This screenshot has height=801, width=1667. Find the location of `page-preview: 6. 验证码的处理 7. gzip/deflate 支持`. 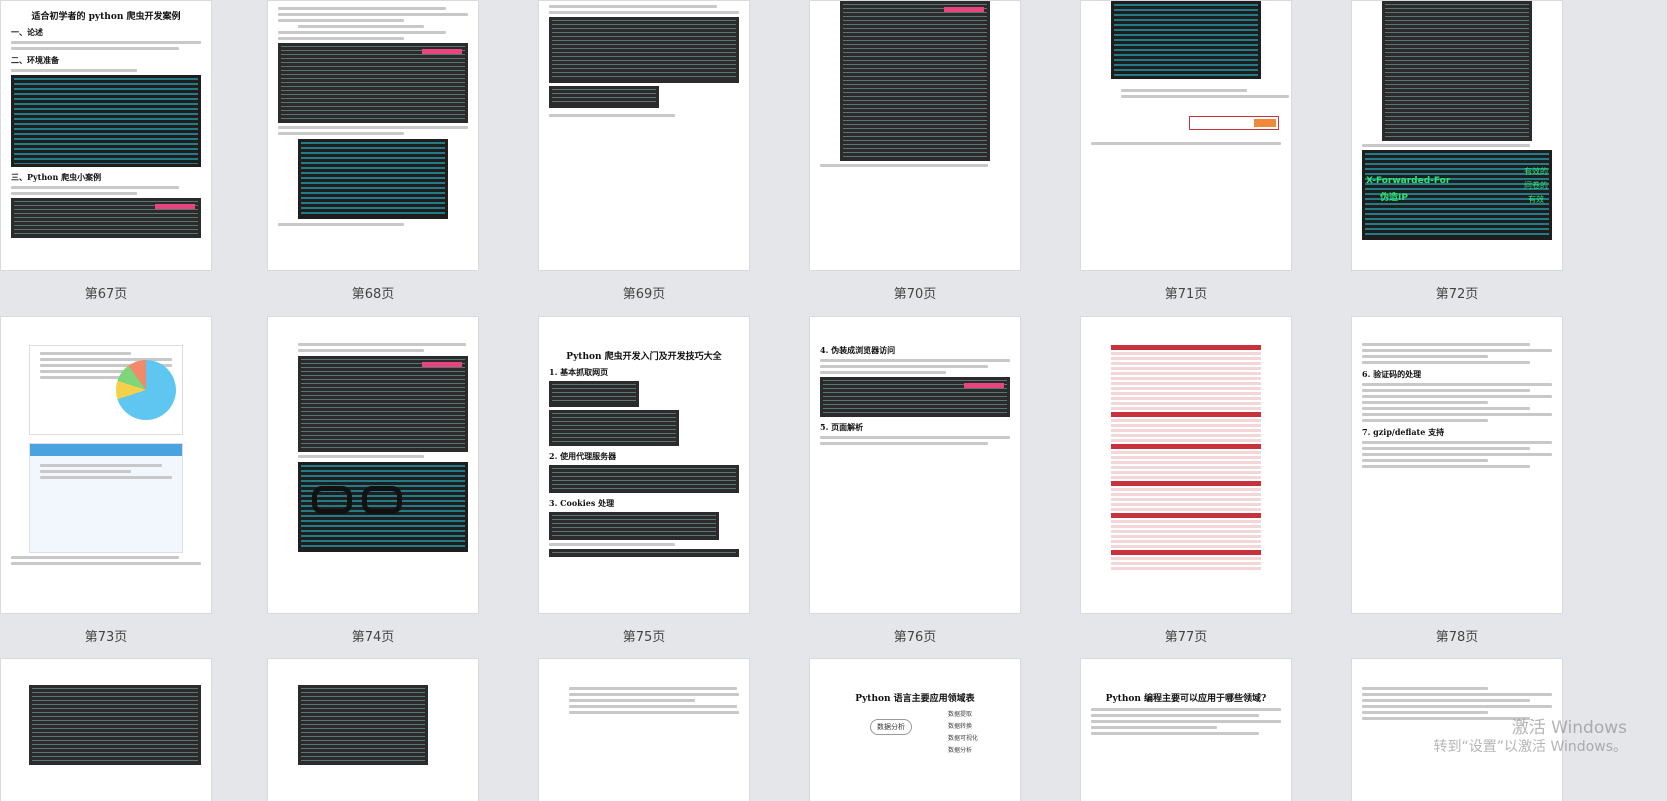

page-preview: 6. 验证码的处理 7. gzip/deflate 支持 is located at coordinates (1457, 465).